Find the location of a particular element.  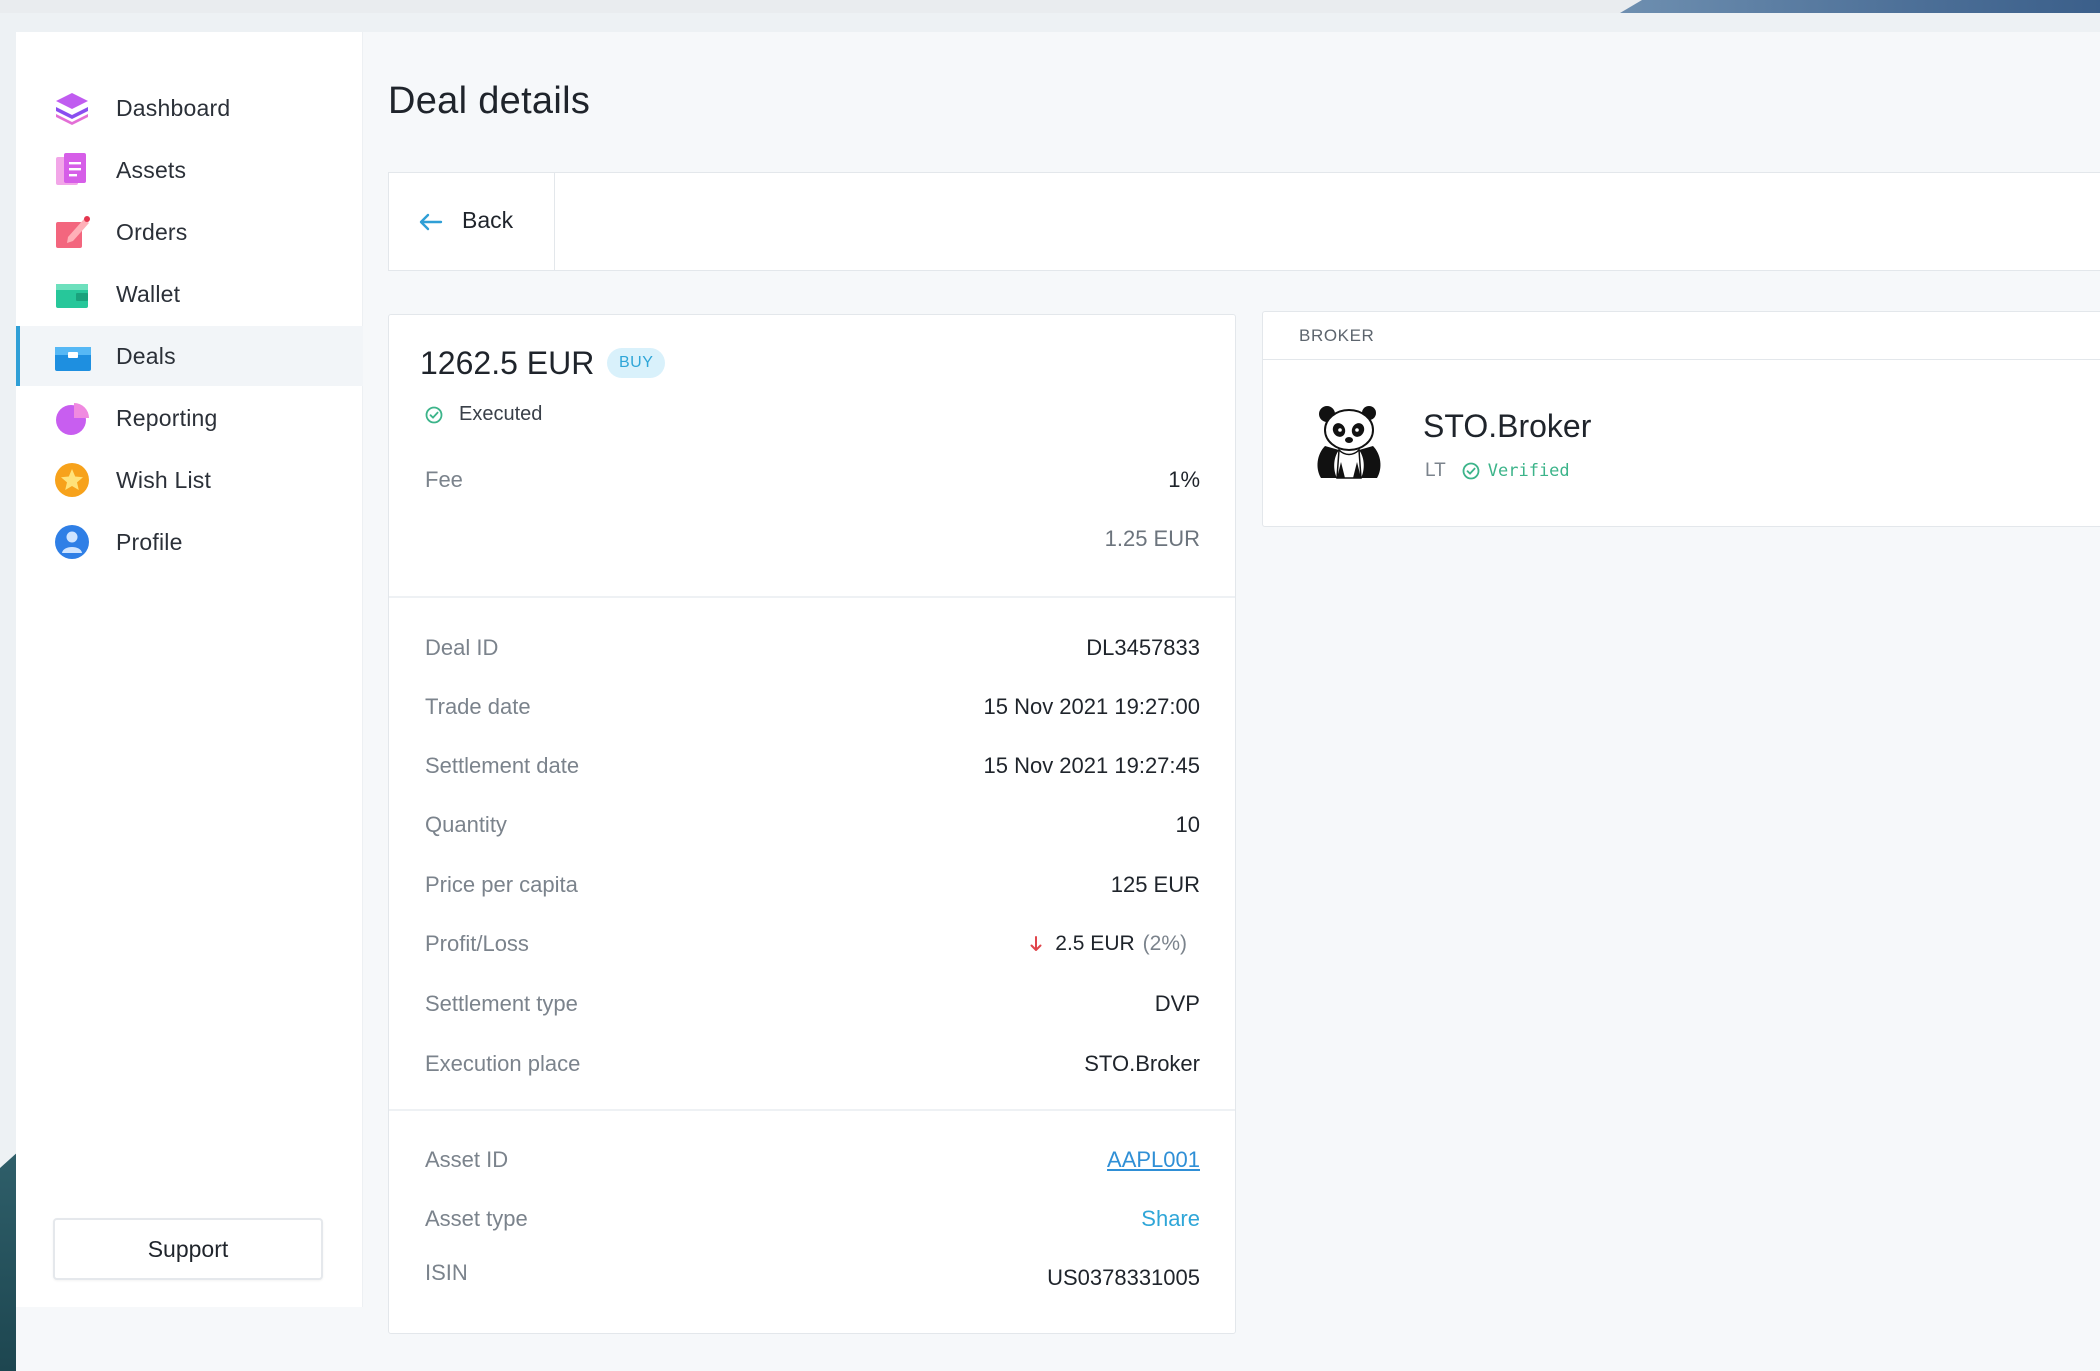

status-text: Executed is located at coordinates (501, 414).